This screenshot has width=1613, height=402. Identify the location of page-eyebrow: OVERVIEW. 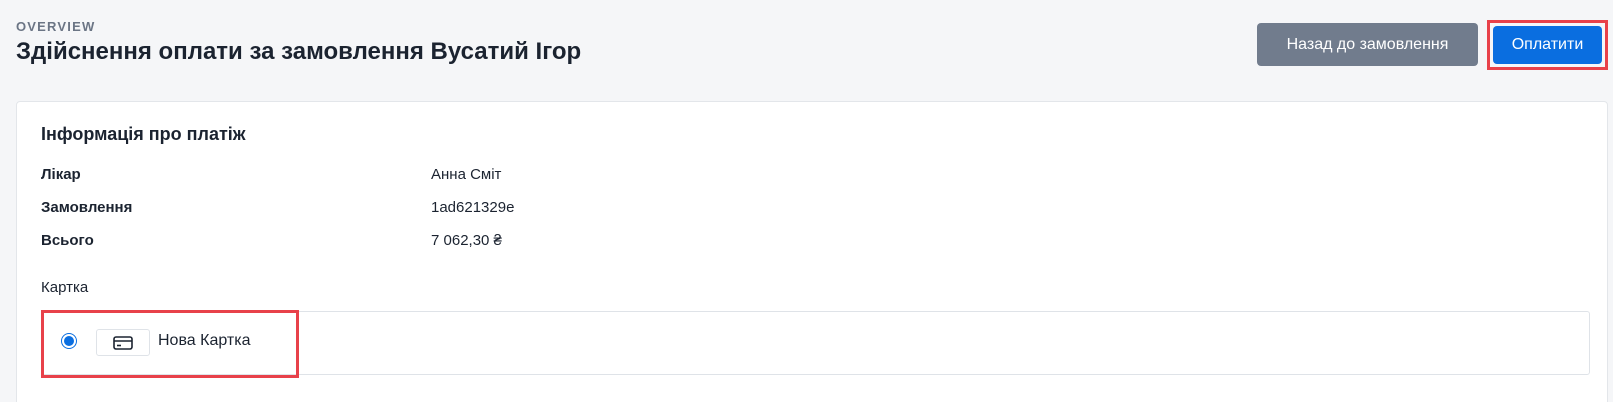
(56, 26).